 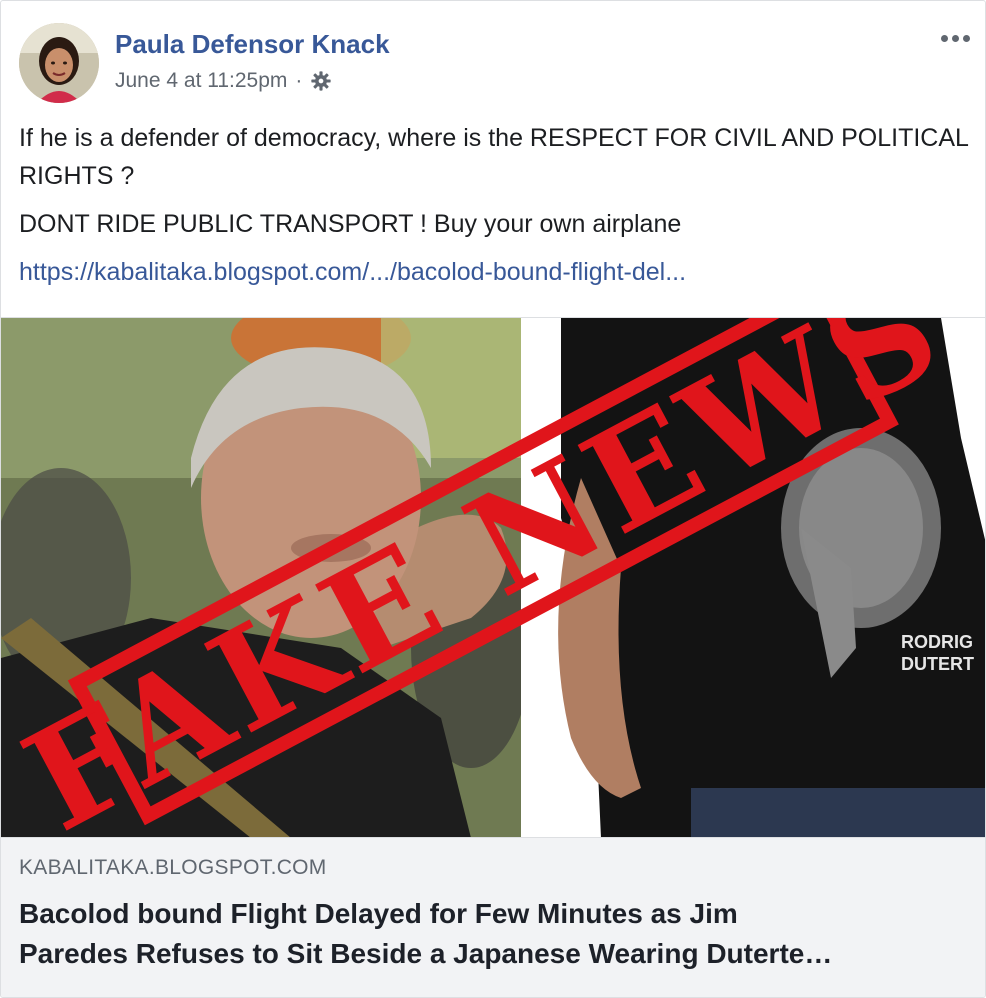 What do you see at coordinates (937, 664) in the screenshot?
I see `shirt-text: DUTERT` at bounding box center [937, 664].